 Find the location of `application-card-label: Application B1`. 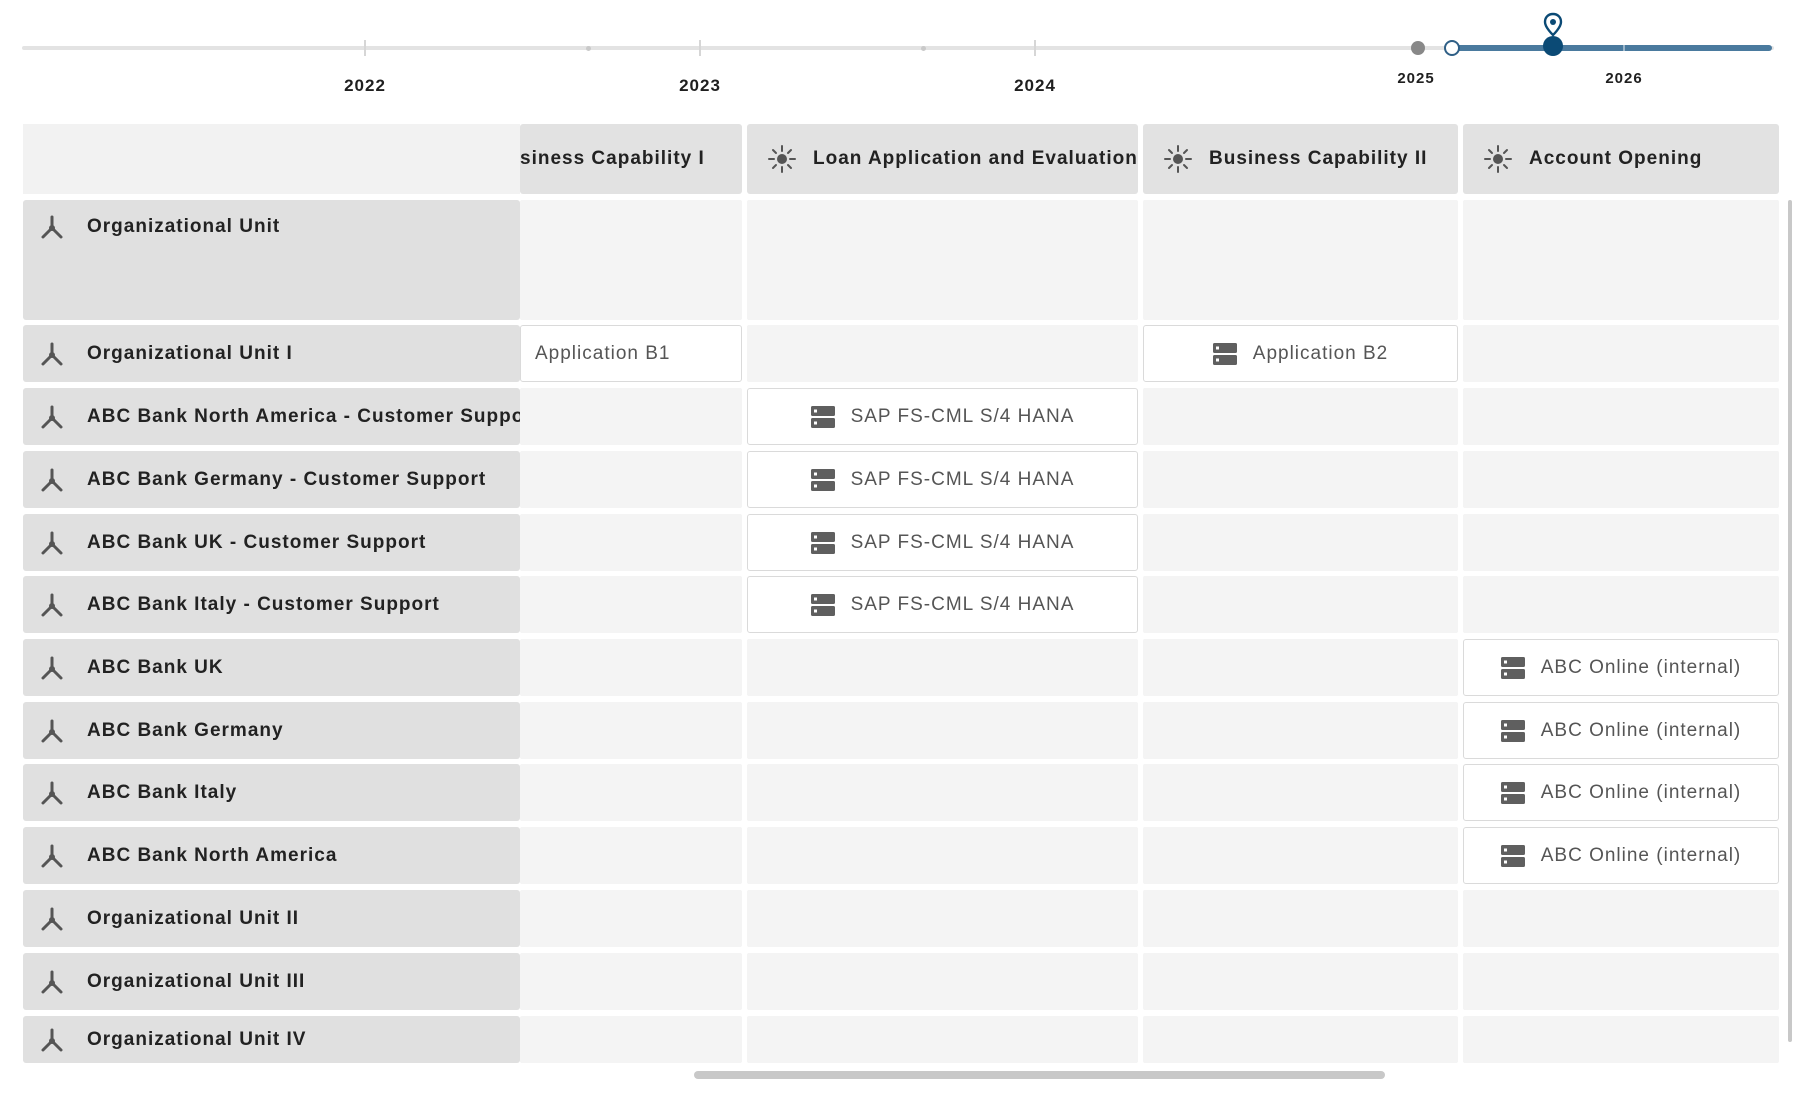

application-card-label: Application B1 is located at coordinates (603, 353).